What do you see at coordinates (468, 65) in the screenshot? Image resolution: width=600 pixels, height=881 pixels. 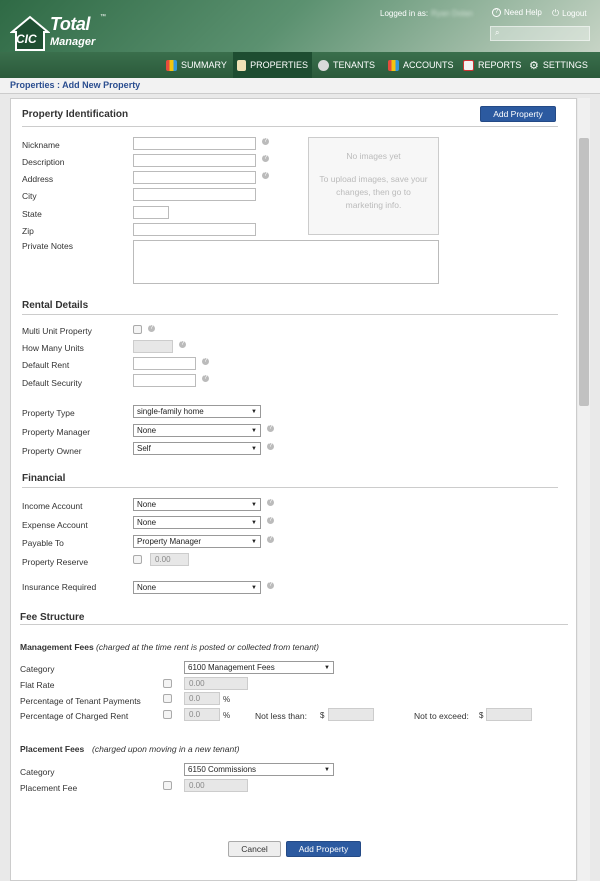 I see `document-icon` at bounding box center [468, 65].